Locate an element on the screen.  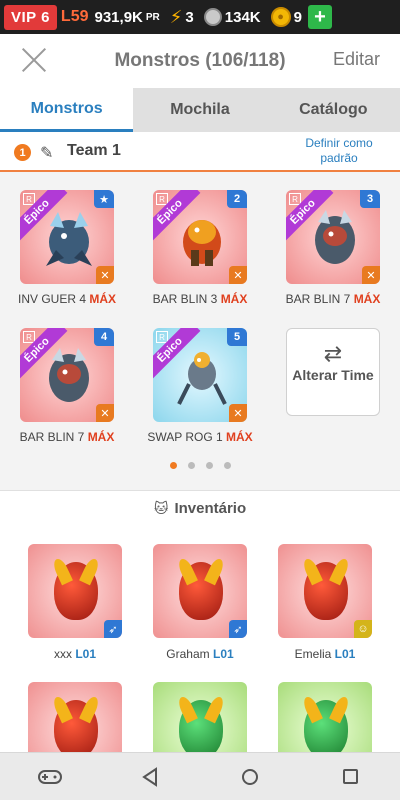
food-value: 134K is located at coordinates (242, 17).